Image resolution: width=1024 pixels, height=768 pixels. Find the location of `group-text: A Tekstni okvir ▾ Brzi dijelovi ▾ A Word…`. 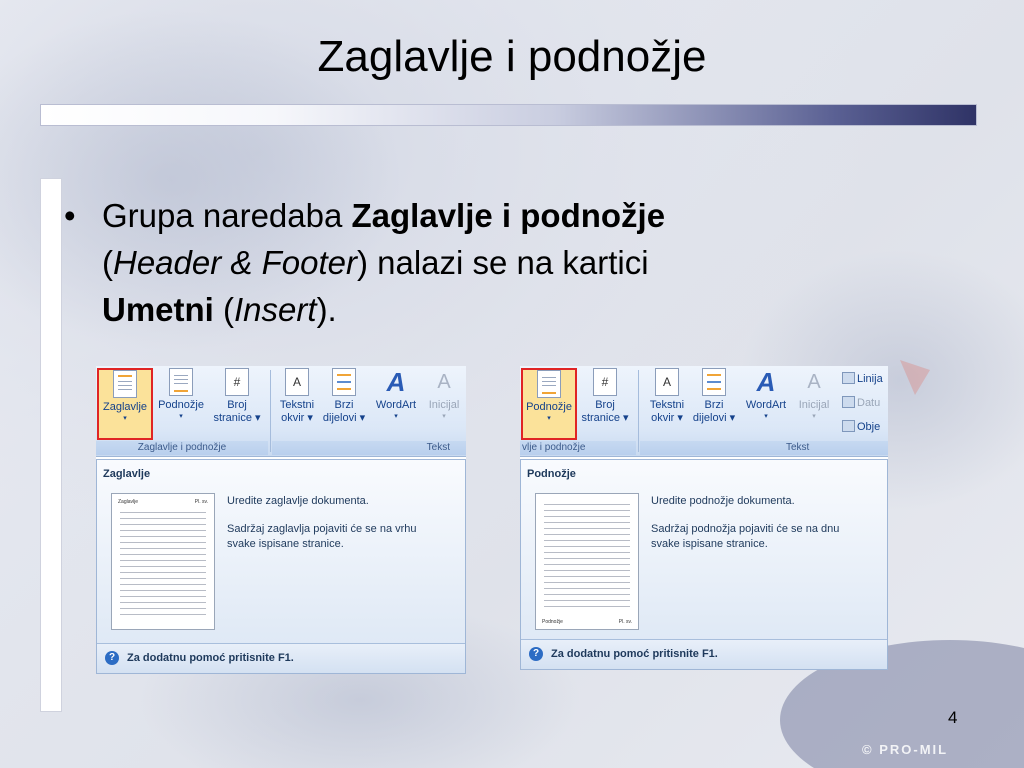

group-text: A Tekstni okvir ▾ Brzi dijelovi ▾ A Word… is located at coordinates (369, 411).